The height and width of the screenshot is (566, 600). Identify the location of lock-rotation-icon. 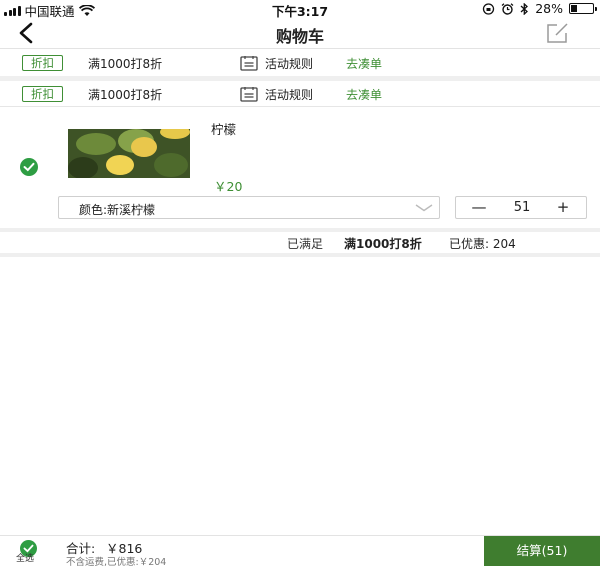
(489, 8).